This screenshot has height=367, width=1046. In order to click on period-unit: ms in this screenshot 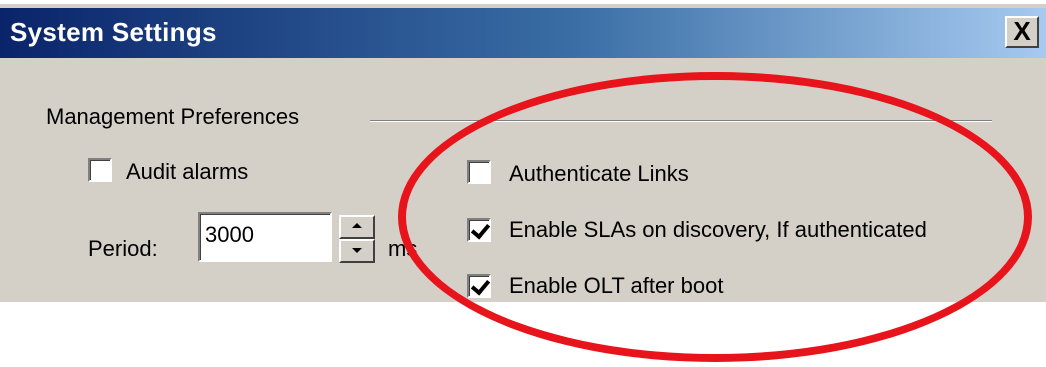, I will do `click(403, 248)`.